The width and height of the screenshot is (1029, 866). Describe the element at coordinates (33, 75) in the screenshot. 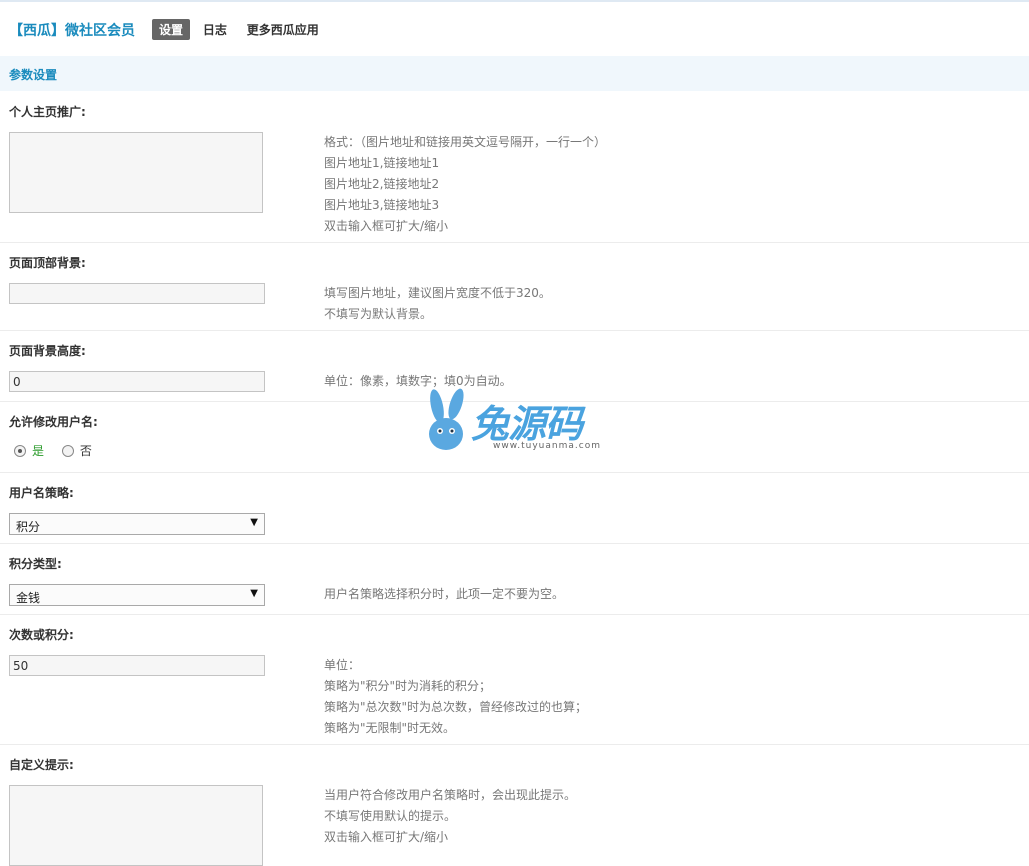

I see `section-title: 参数设置` at that location.